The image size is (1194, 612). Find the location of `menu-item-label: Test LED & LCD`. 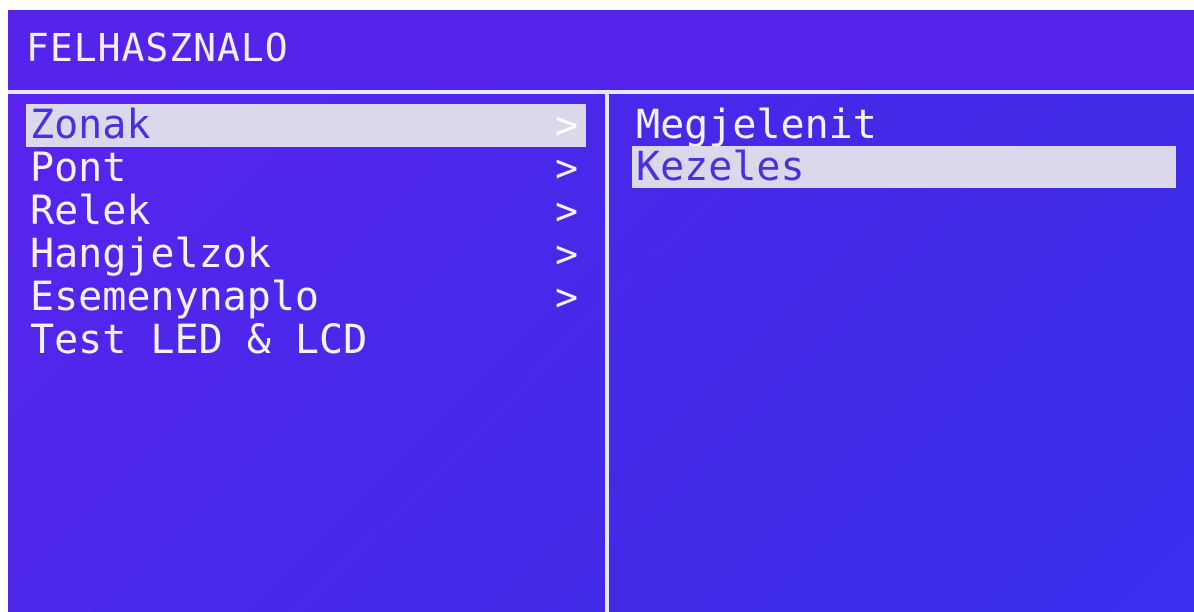

menu-item-label: Test LED & LCD is located at coordinates (199, 340).